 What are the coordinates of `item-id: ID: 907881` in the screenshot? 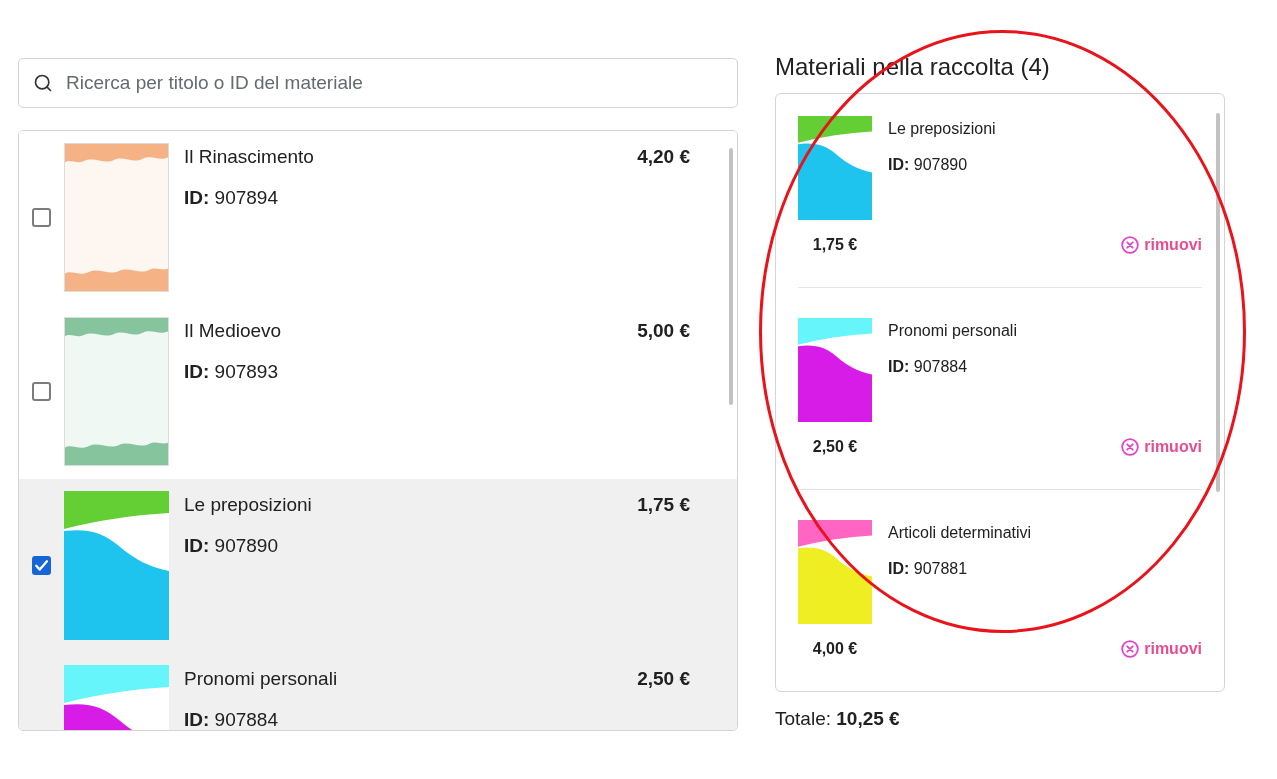 It's located at (928, 569).